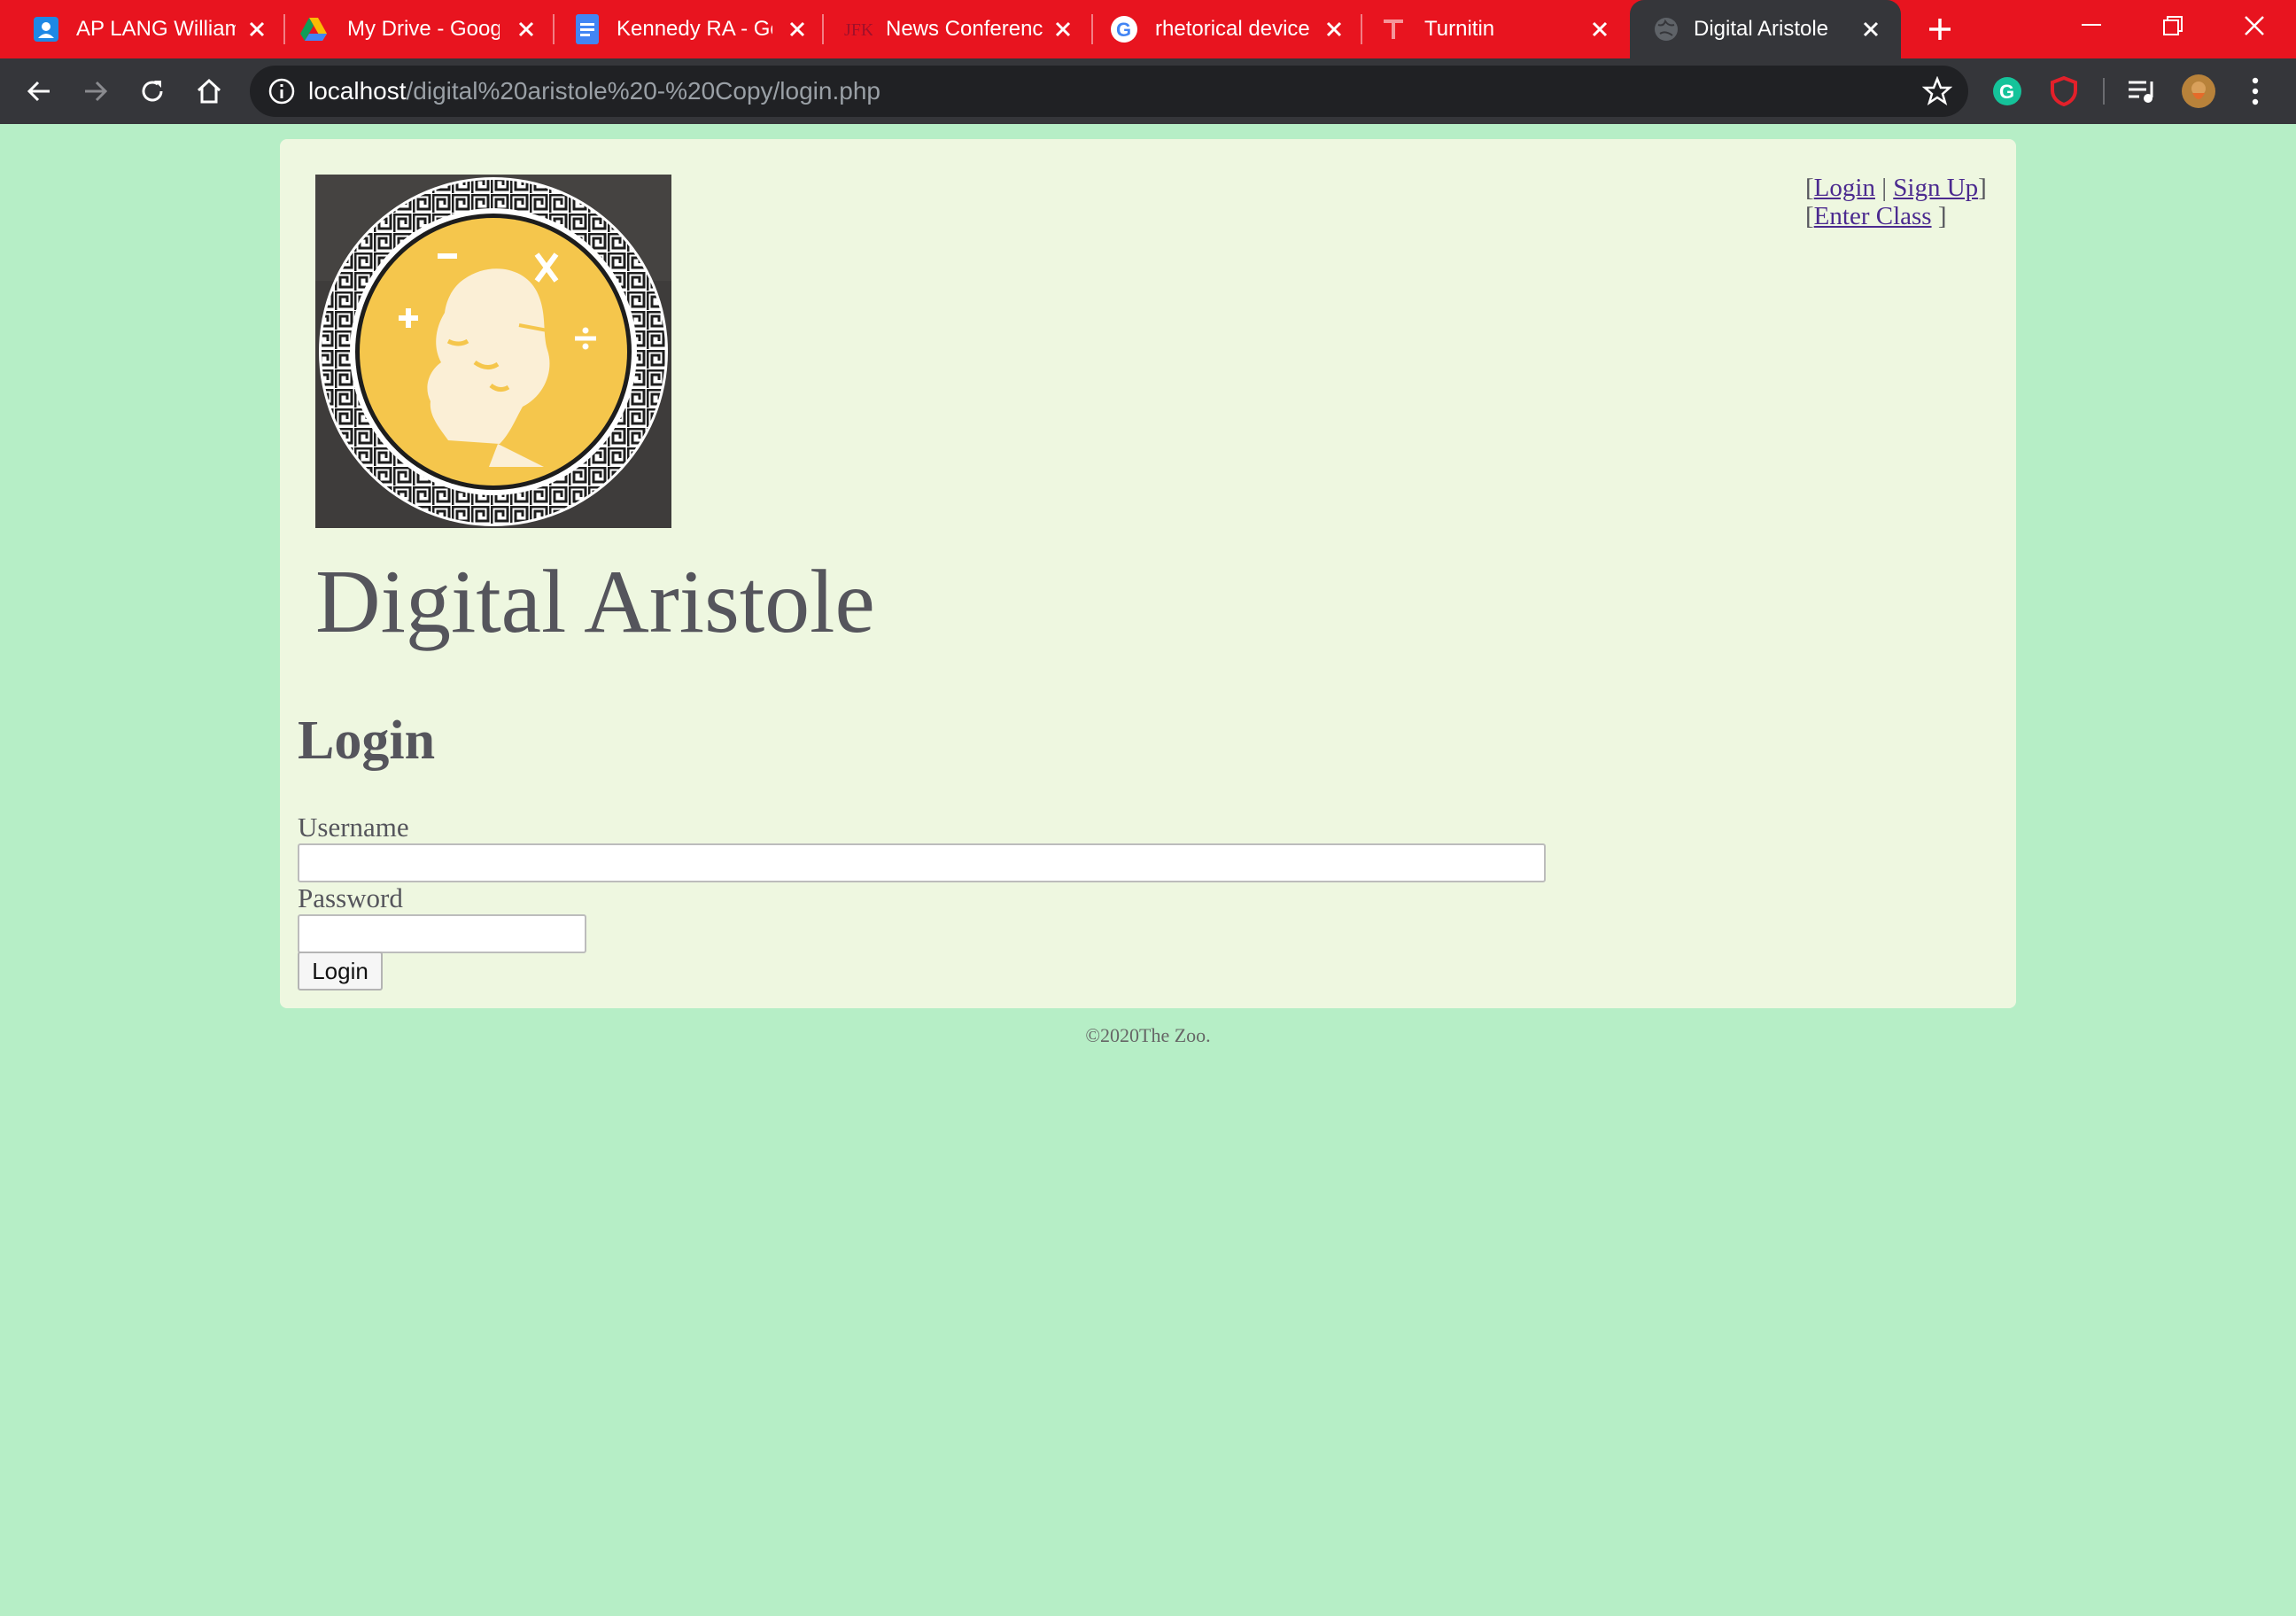  I want to click on tab-turnitin: Turnitin, so click(1496, 29).